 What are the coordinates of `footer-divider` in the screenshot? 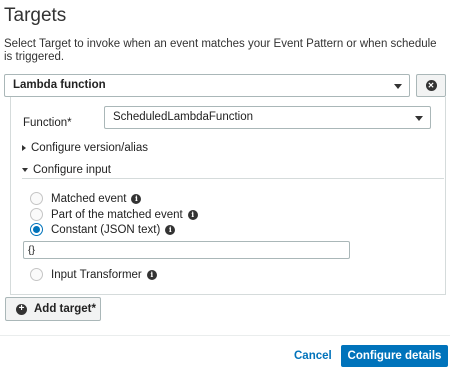 It's located at (225, 335).